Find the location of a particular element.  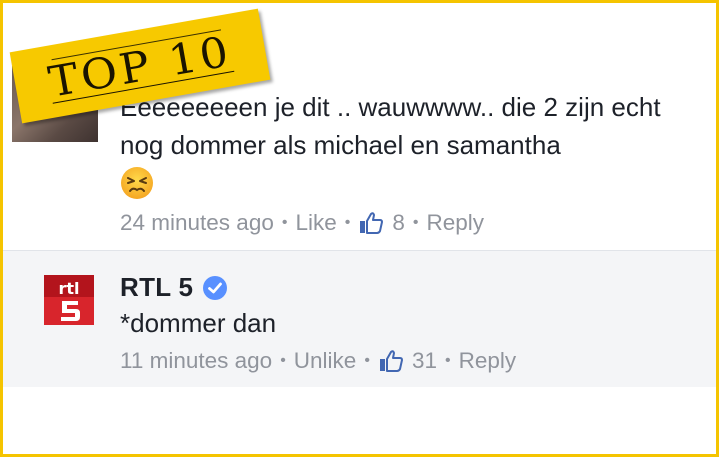

rtl5-logo-icon: rtl is located at coordinates (69, 300).